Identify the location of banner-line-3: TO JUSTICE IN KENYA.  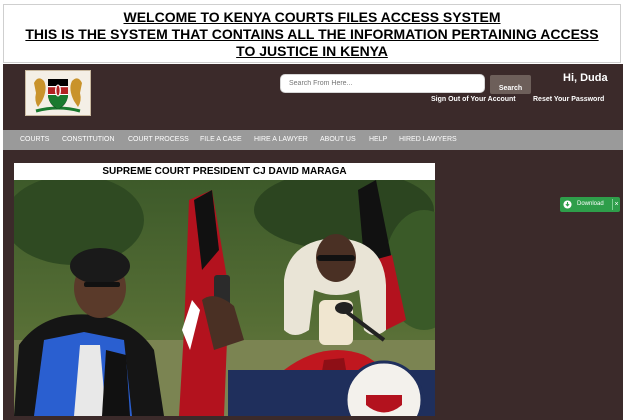
(312, 51).